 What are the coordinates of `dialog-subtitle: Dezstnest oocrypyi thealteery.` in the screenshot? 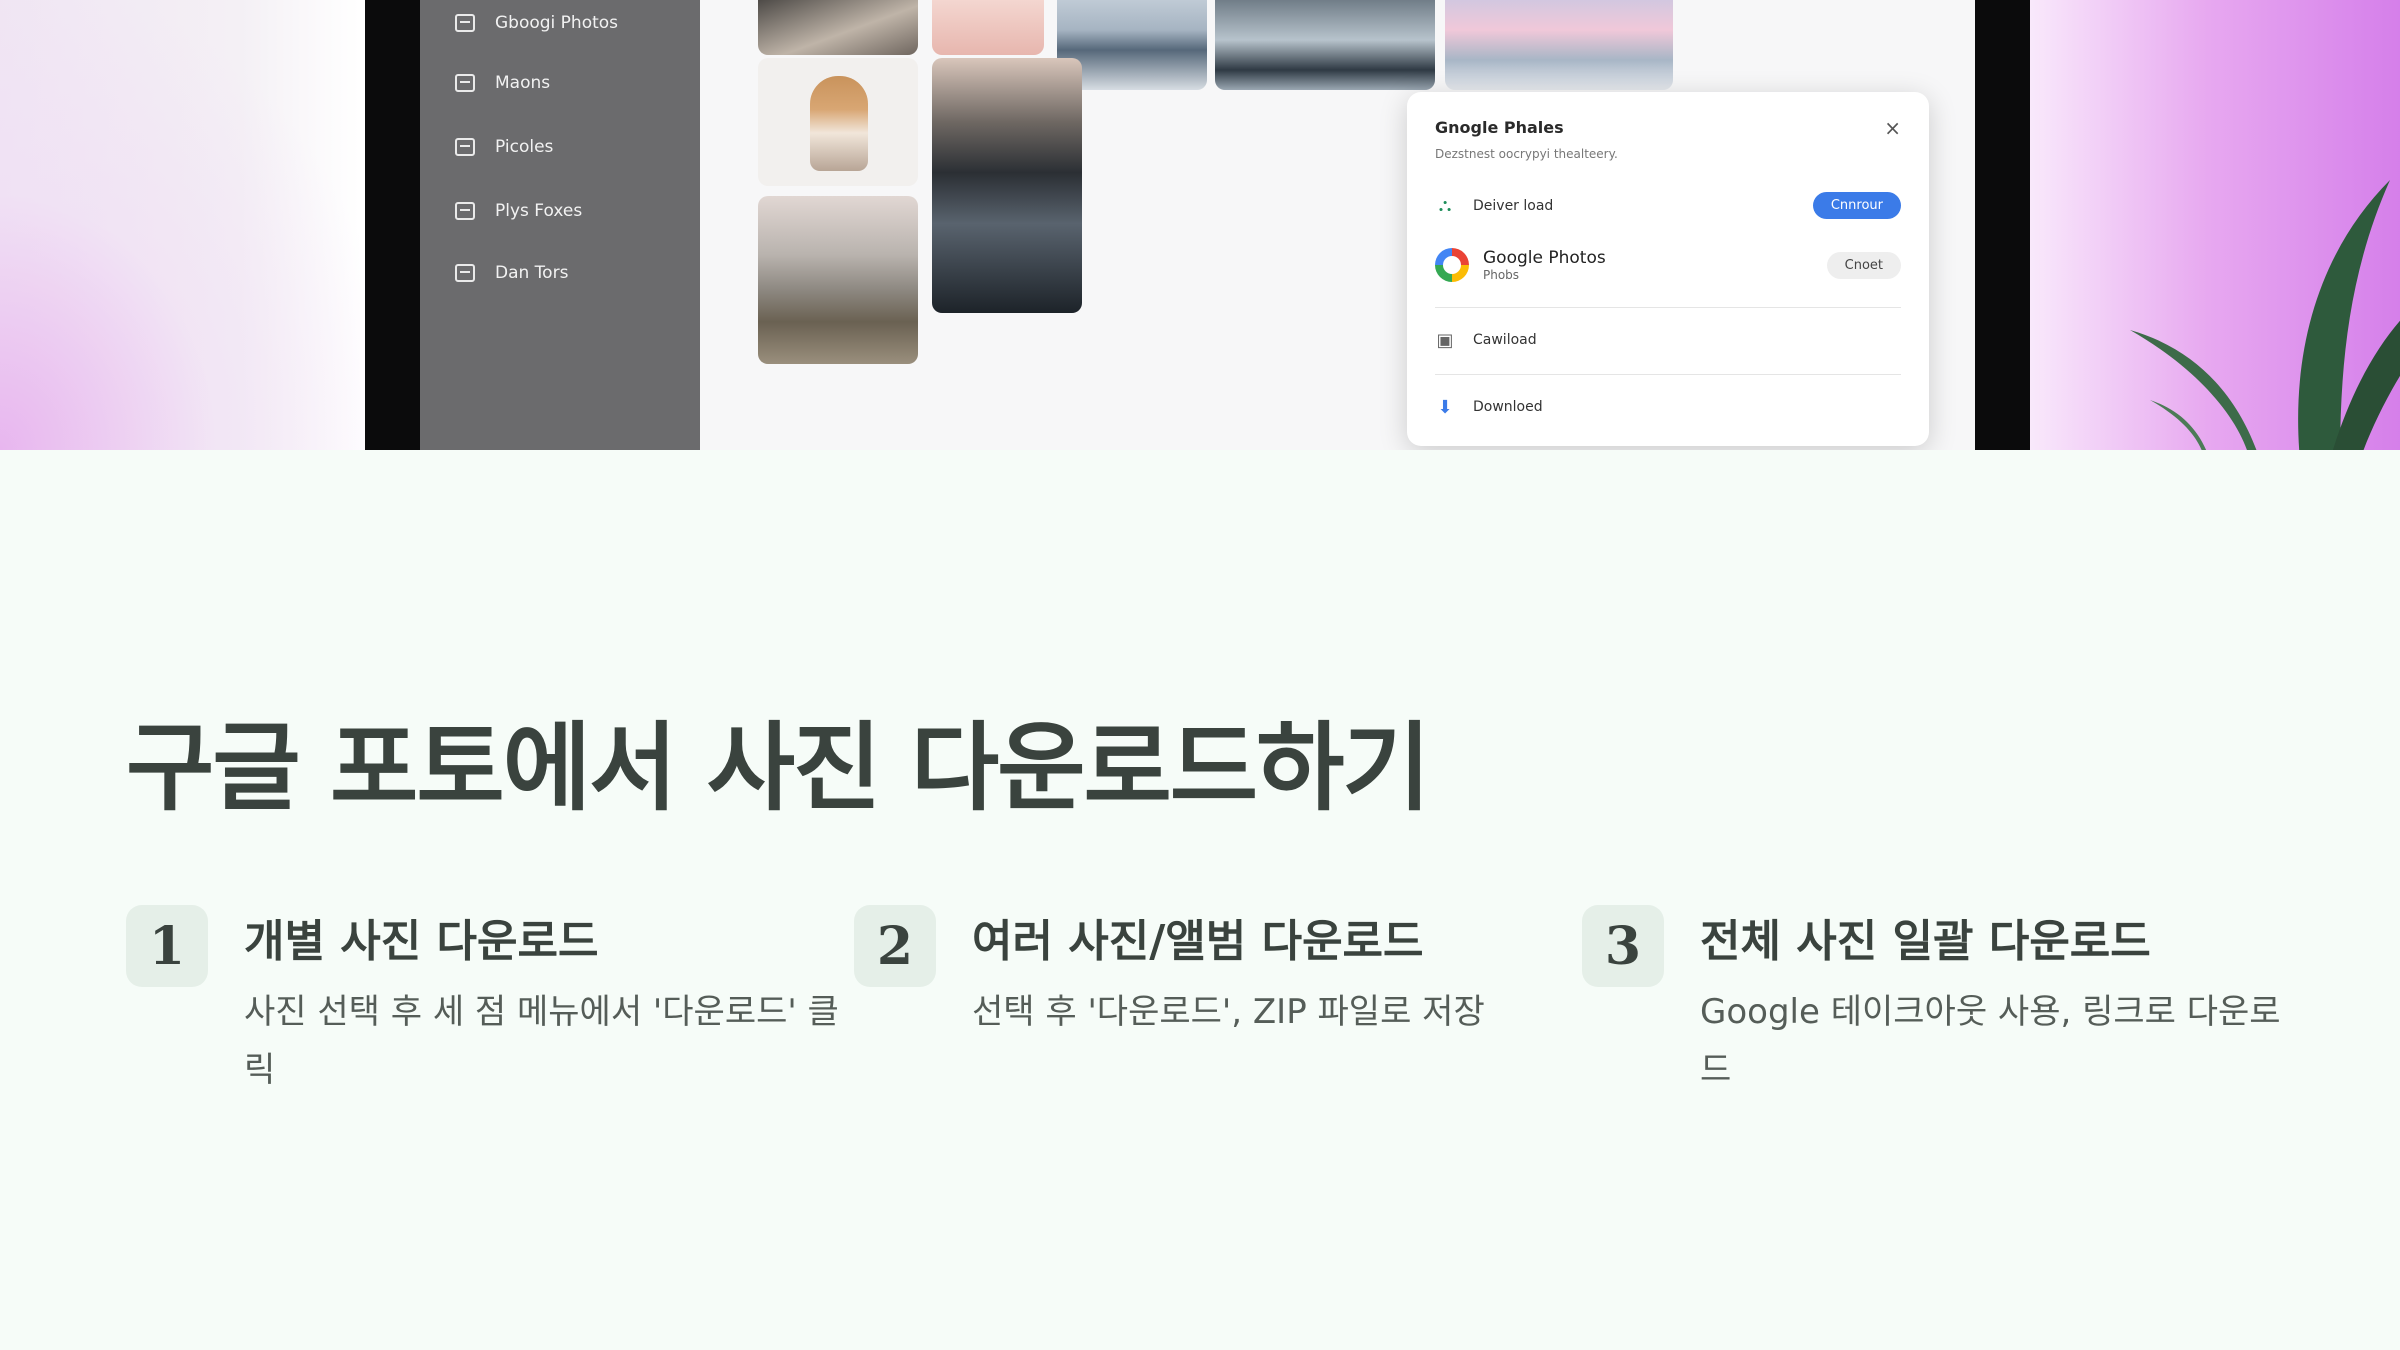 It's located at (1526, 154).